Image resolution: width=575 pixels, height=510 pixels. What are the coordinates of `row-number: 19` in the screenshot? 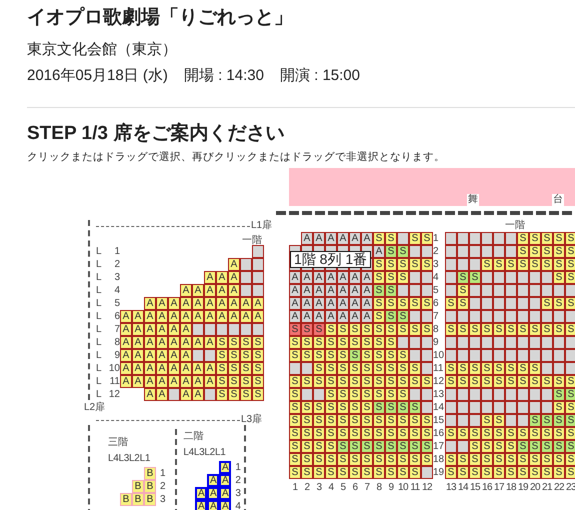 It's located at (439, 472).